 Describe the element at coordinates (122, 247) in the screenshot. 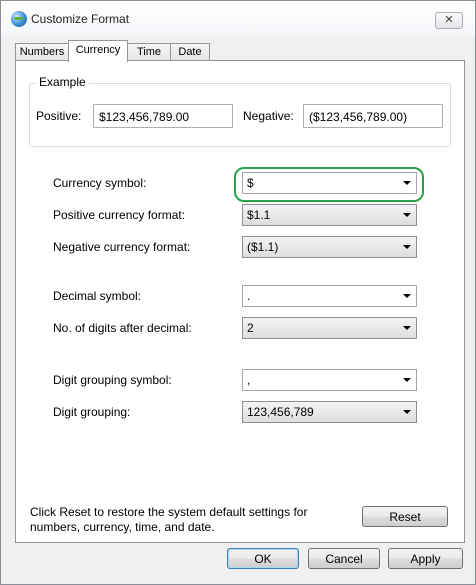

I see `negative-currency-format-label: Negative currency format:` at that location.